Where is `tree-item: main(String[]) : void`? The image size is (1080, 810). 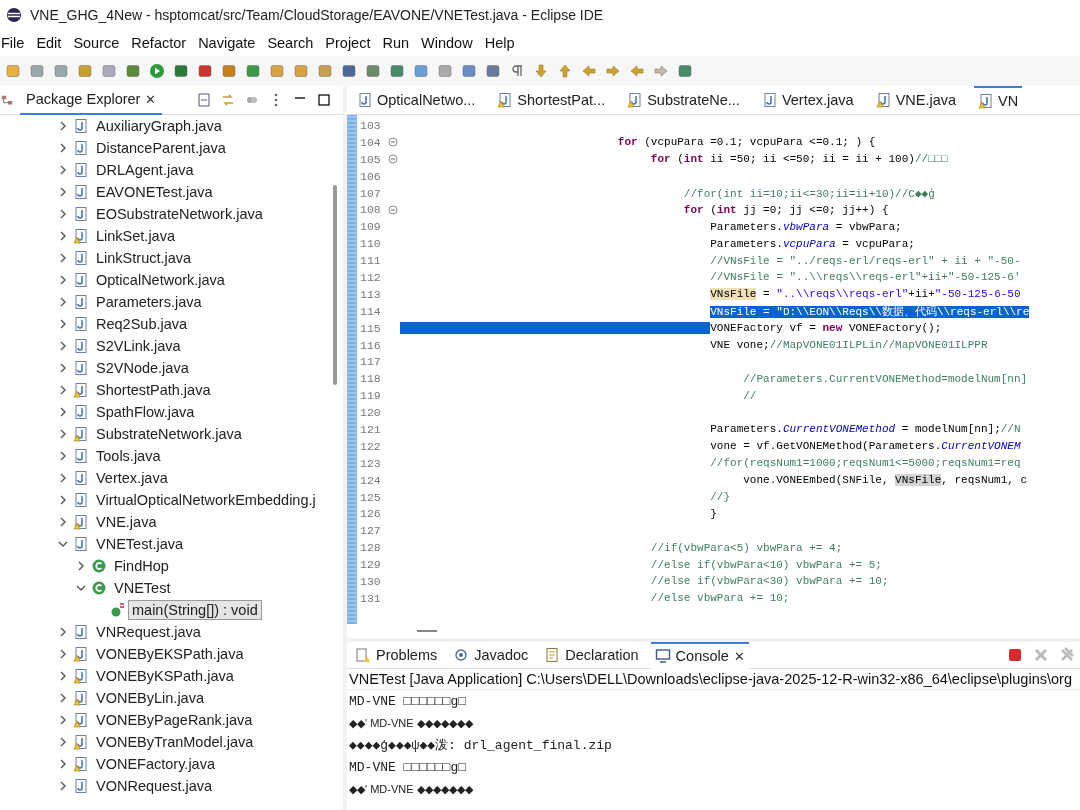 tree-item: main(String[]) : void is located at coordinates (195, 610).